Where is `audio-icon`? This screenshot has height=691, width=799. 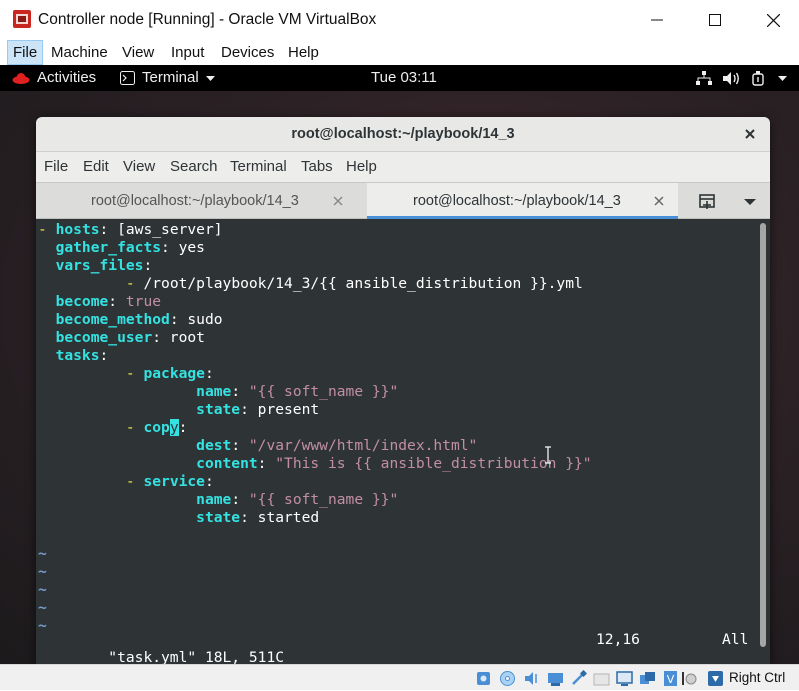 audio-icon is located at coordinates (531, 678).